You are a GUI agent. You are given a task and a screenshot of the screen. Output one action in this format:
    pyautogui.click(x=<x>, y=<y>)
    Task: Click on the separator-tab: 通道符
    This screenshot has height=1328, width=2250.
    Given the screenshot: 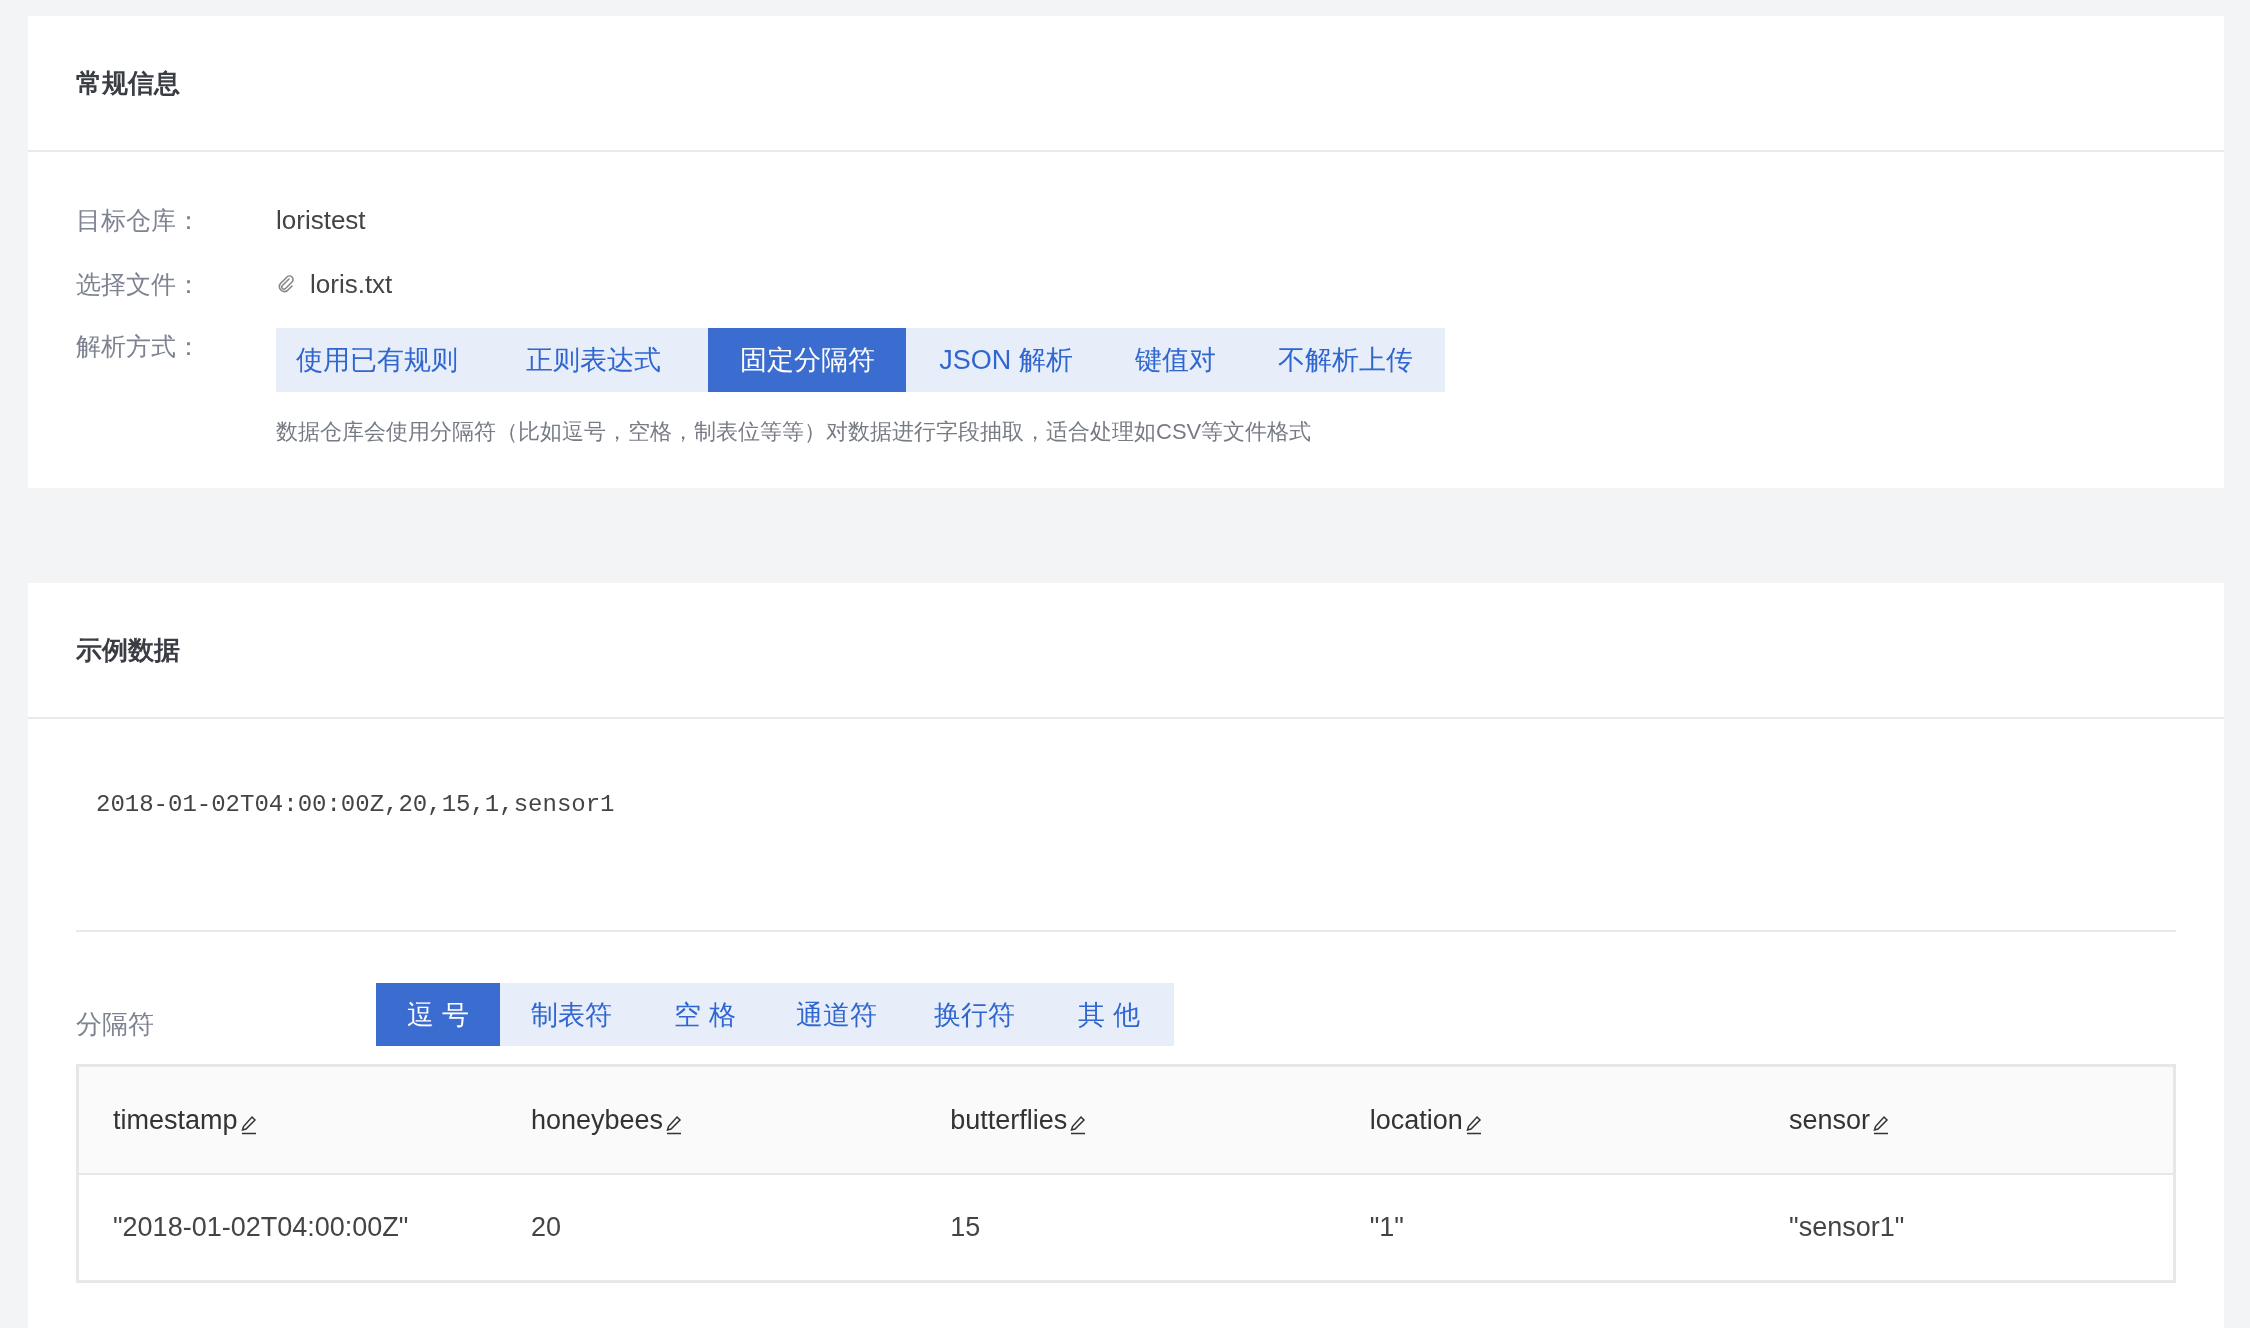 What is the action you would take?
    pyautogui.click(x=836, y=1014)
    